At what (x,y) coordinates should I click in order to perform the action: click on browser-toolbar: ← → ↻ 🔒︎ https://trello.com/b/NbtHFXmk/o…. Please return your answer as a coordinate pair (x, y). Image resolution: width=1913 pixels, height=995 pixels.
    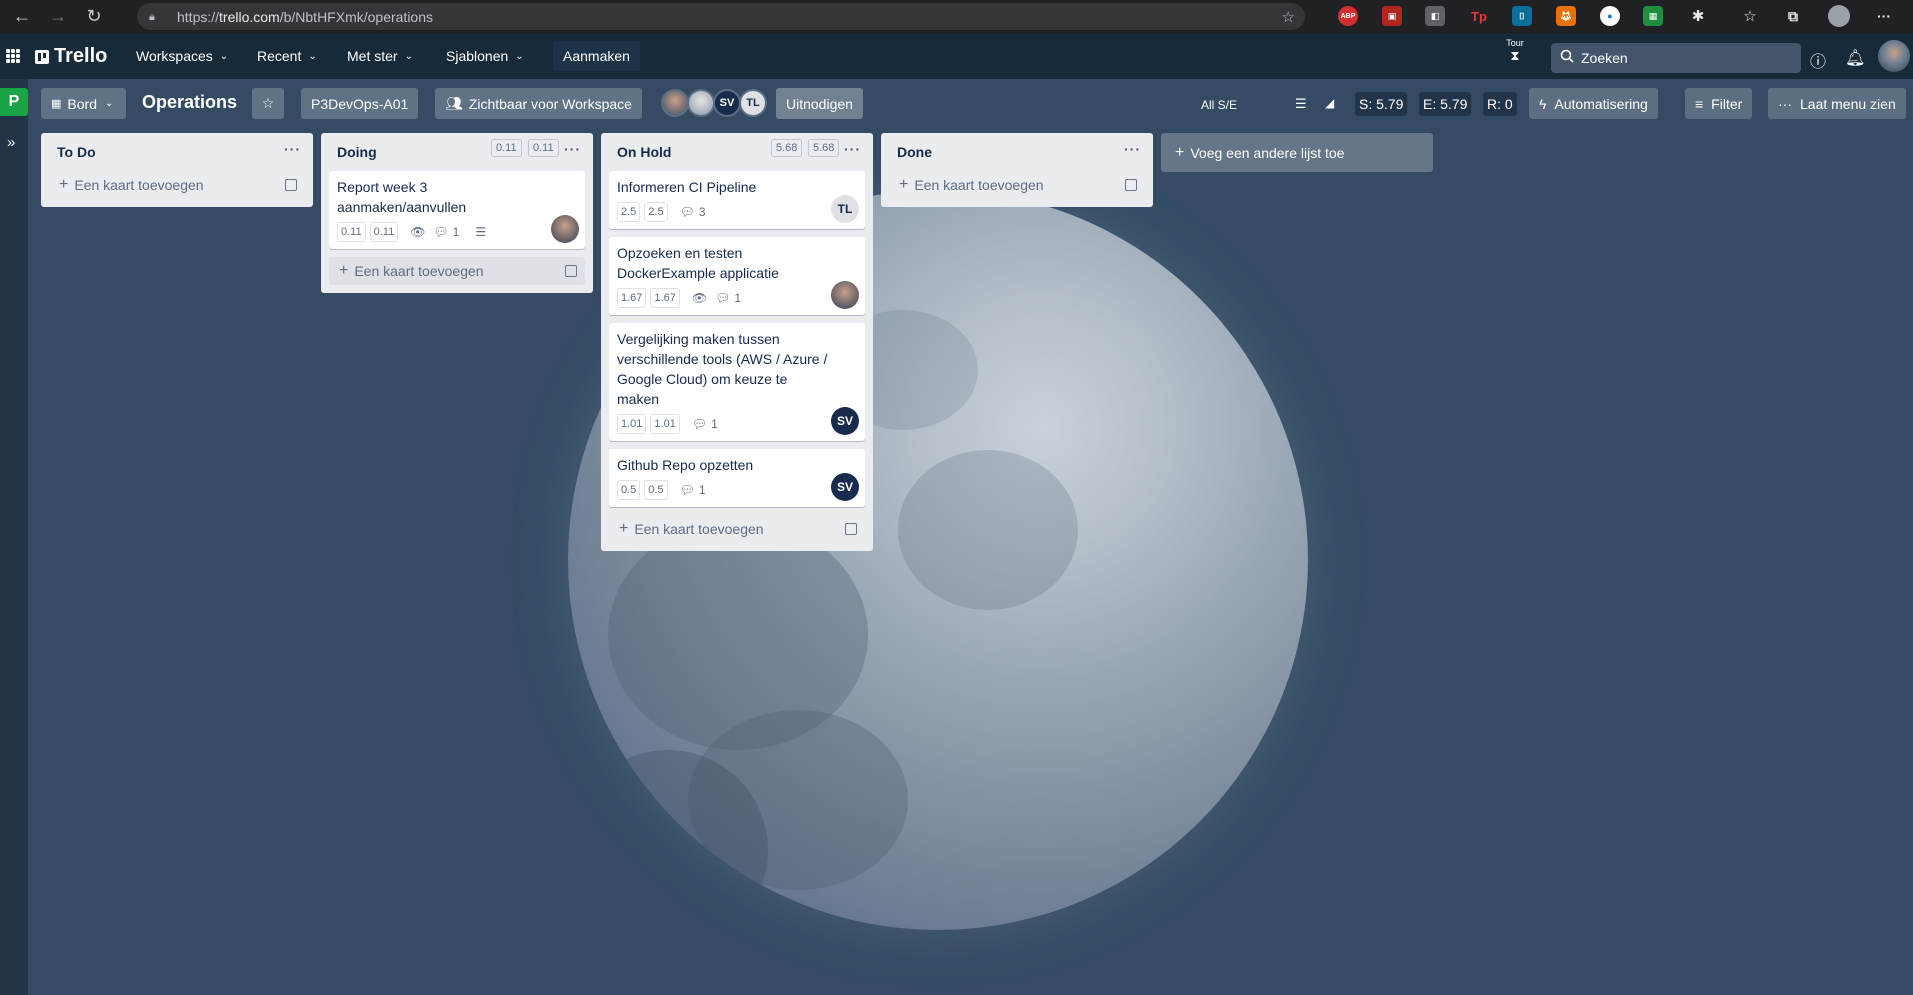
    Looking at the image, I should click on (956, 16).